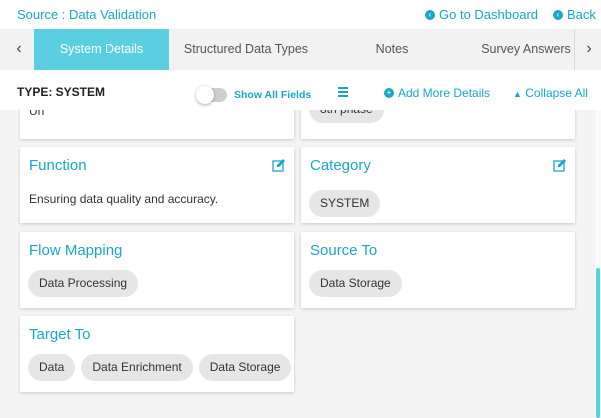 This screenshot has height=418, width=601. I want to click on go-to-dashboard-link: ‹ Go to Dashboard, so click(481, 14).